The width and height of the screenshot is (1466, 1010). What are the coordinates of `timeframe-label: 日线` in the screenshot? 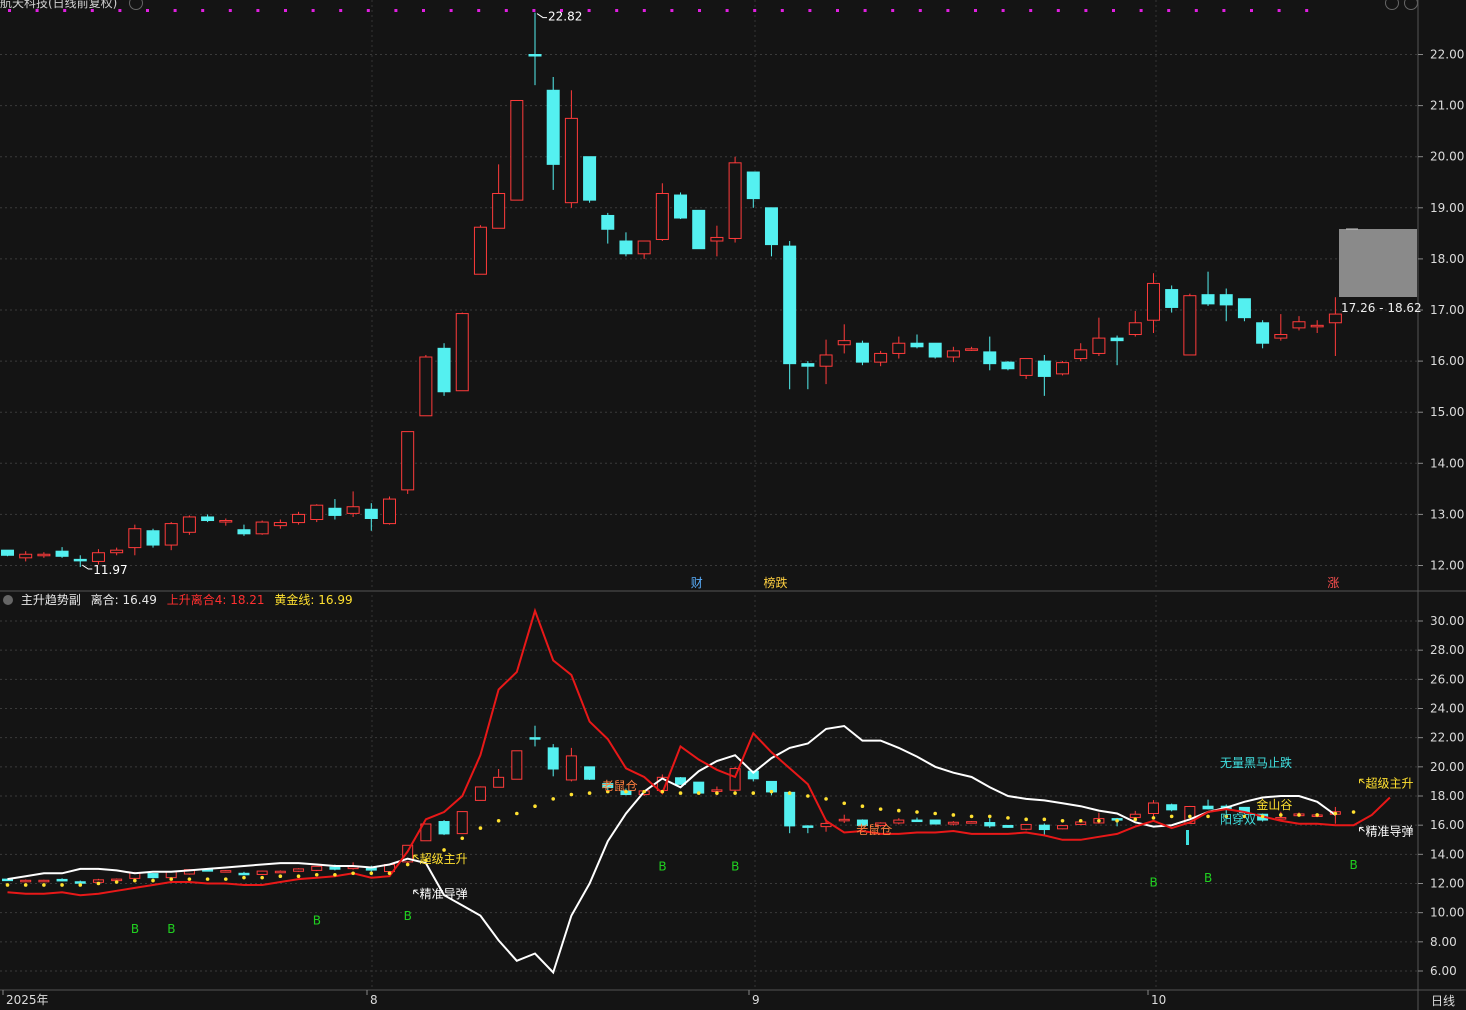 It's located at (1443, 1001).